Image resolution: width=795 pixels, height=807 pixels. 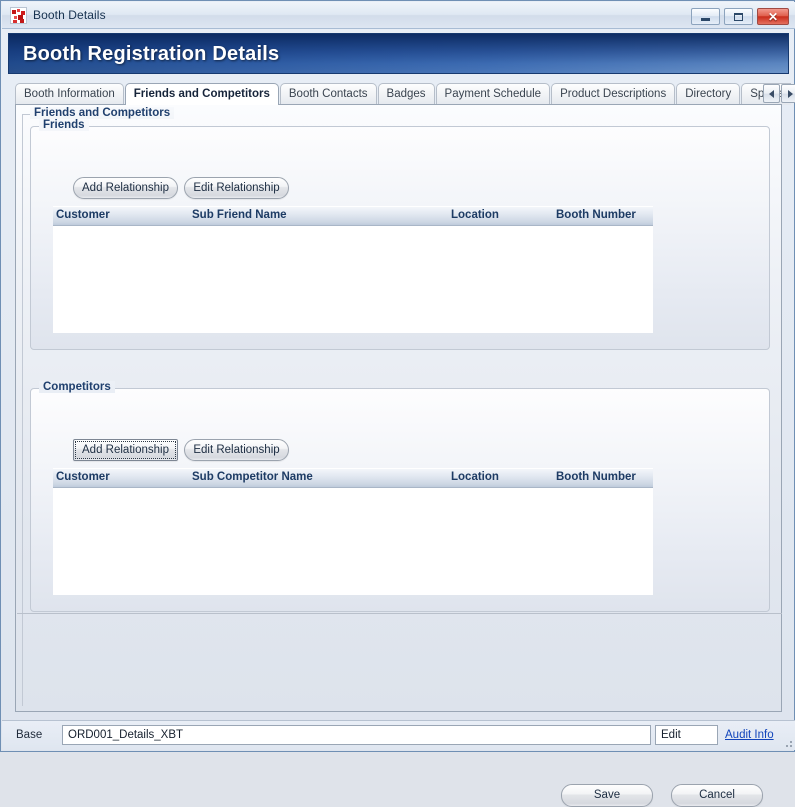 What do you see at coordinates (787, 742) in the screenshot?
I see `resize-grip` at bounding box center [787, 742].